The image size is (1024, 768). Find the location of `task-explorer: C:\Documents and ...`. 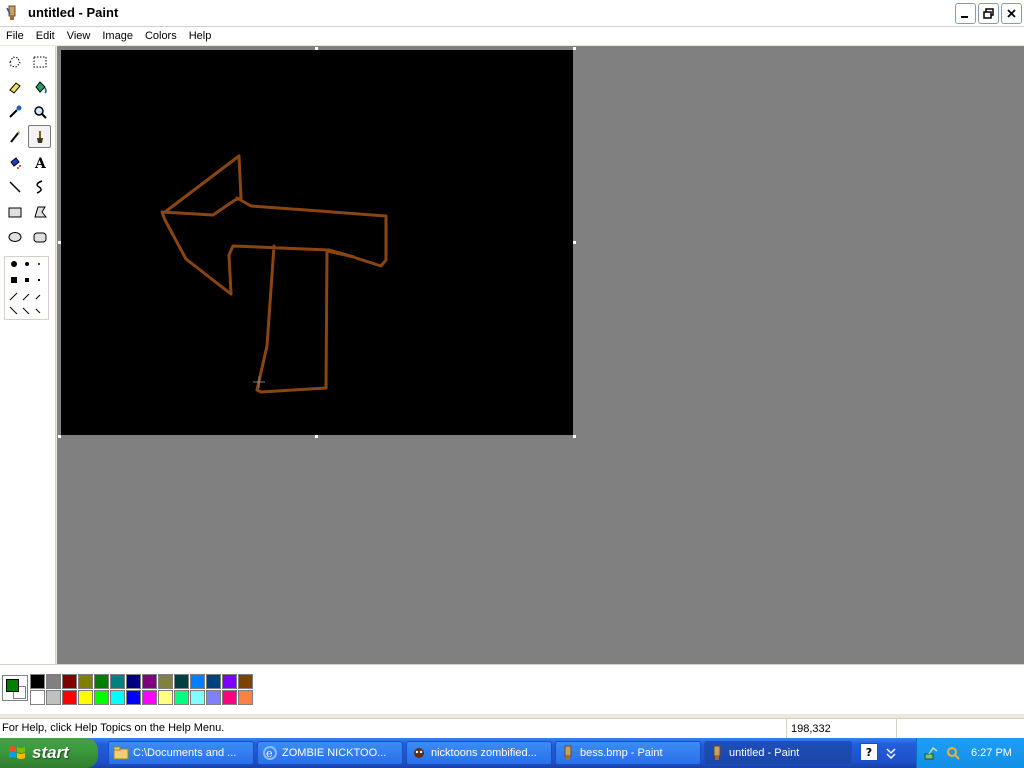

task-explorer: C:\Documents and ... is located at coordinates (181, 753).